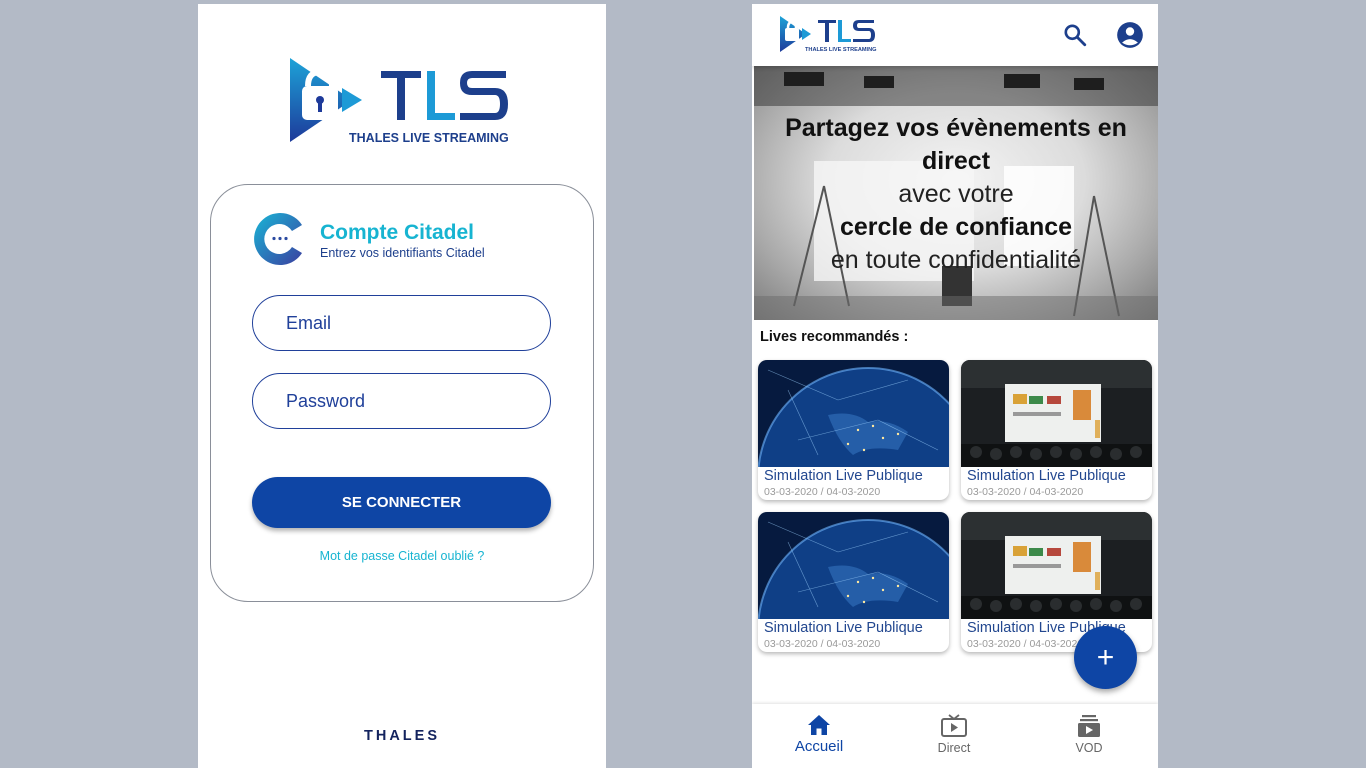 The width and height of the screenshot is (1366, 768). Describe the element at coordinates (402, 253) in the screenshot. I see `citadel-subtitle: Entrez vos identifiants Citadel` at that location.